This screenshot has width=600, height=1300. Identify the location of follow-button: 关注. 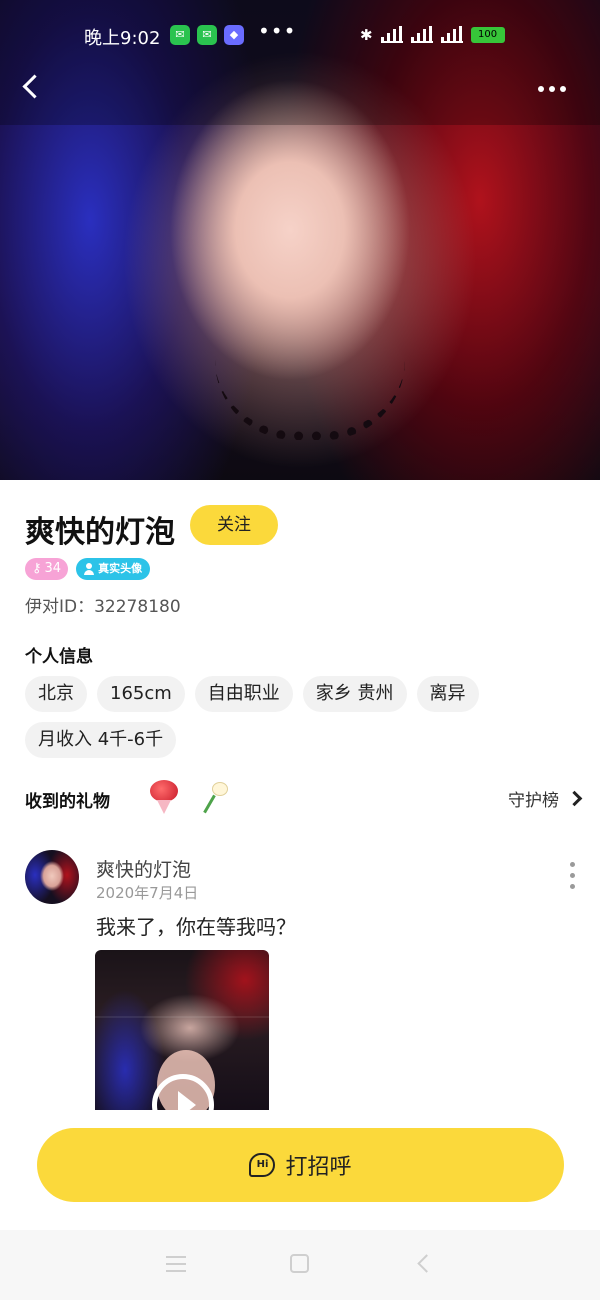
(234, 525).